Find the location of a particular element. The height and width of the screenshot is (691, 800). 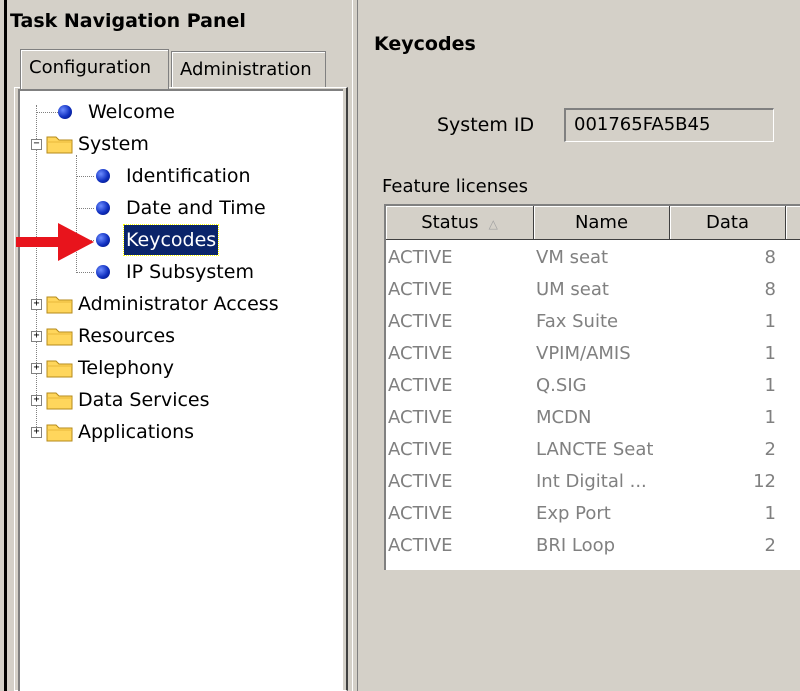

tree-item-system: System is located at coordinates (113, 144).